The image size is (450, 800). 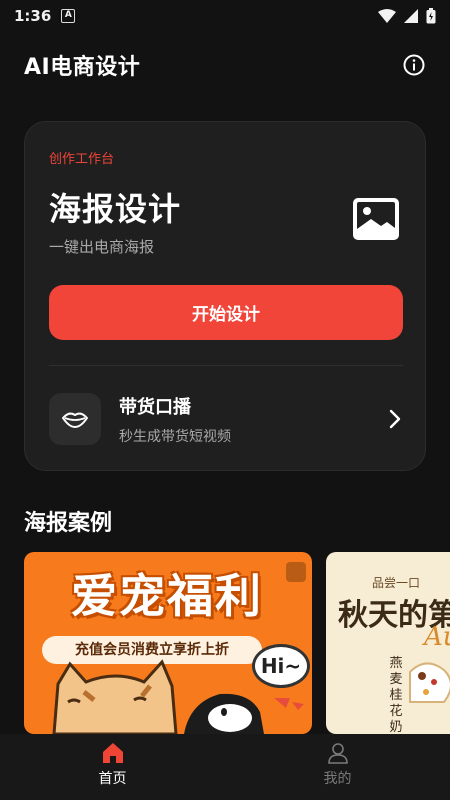 What do you see at coordinates (388, 643) in the screenshot?
I see `case-card-tea: 品尝一口 秋天的第 Au 燕麦桂花奶茶` at bounding box center [388, 643].